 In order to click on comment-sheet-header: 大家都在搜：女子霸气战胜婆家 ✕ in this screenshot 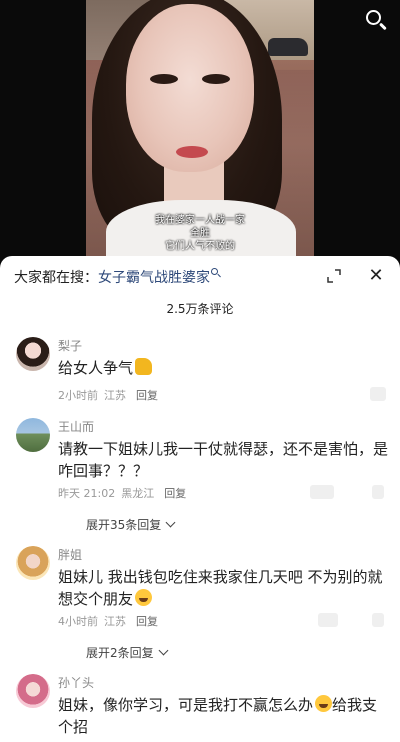, I will do `click(200, 276)`.